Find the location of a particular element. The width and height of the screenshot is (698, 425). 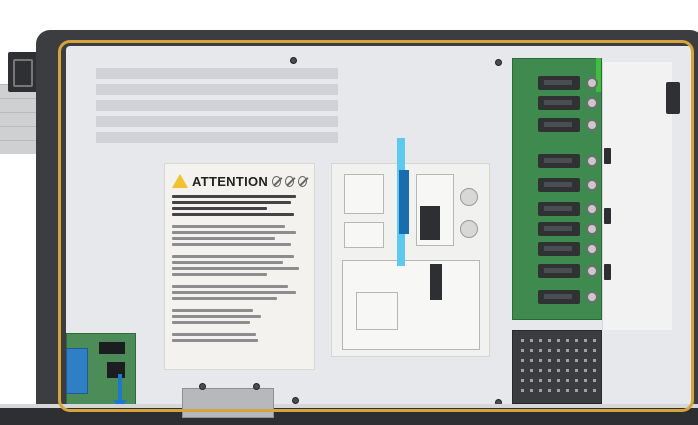

warning-triangle-icon is located at coordinates (180, 181).